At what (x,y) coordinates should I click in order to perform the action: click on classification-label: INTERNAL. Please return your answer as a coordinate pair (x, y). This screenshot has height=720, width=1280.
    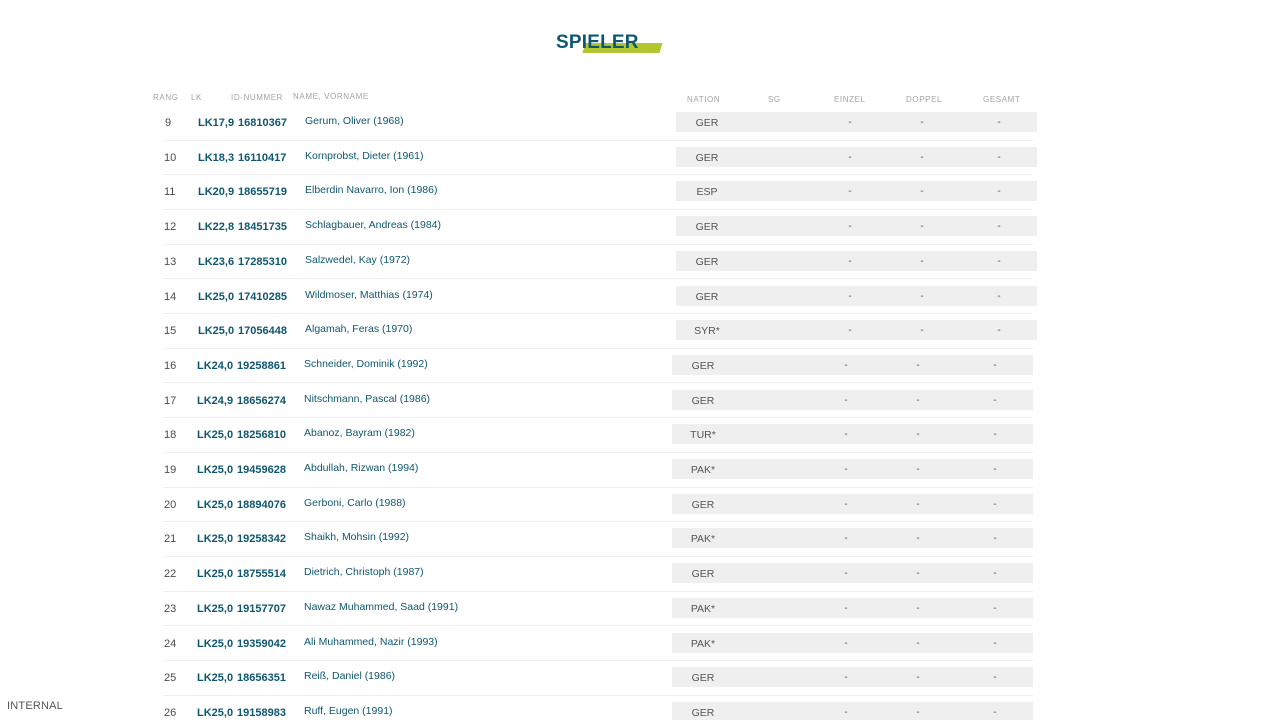
    Looking at the image, I should click on (35, 706).